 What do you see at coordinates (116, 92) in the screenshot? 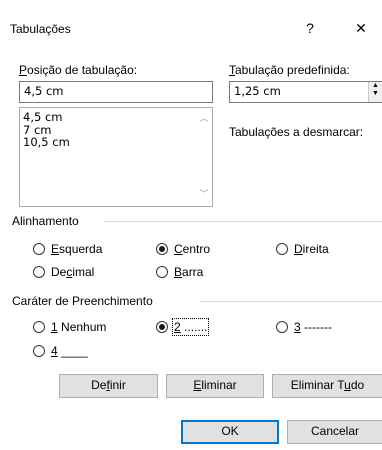
I see `tab-position-input: 4,5 cm` at bounding box center [116, 92].